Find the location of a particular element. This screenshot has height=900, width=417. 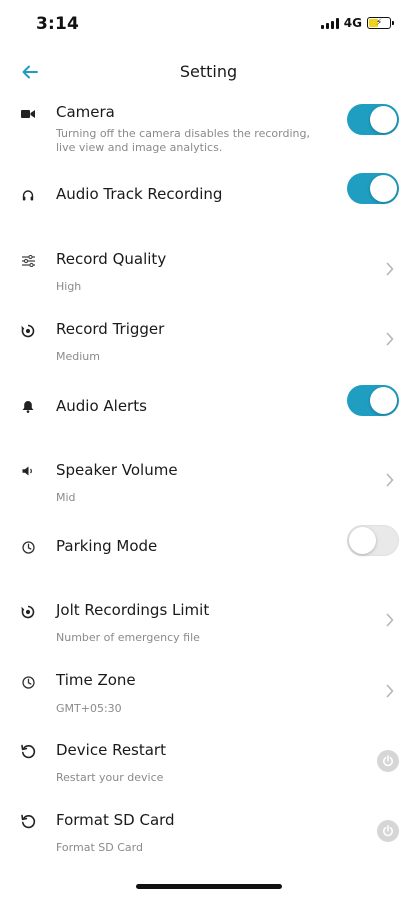

setting-title: Record Quality is located at coordinates (111, 259).